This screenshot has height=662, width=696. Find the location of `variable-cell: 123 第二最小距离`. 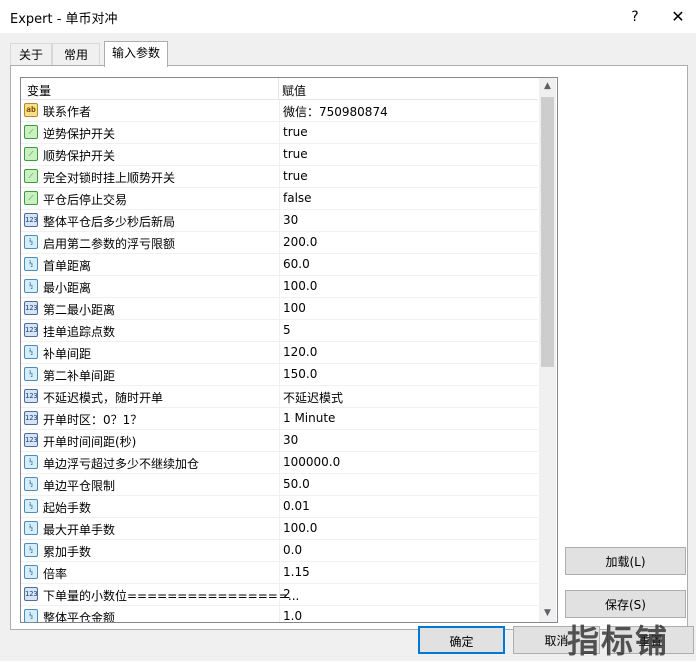

variable-cell: 123 第二最小距离 is located at coordinates (149, 308).